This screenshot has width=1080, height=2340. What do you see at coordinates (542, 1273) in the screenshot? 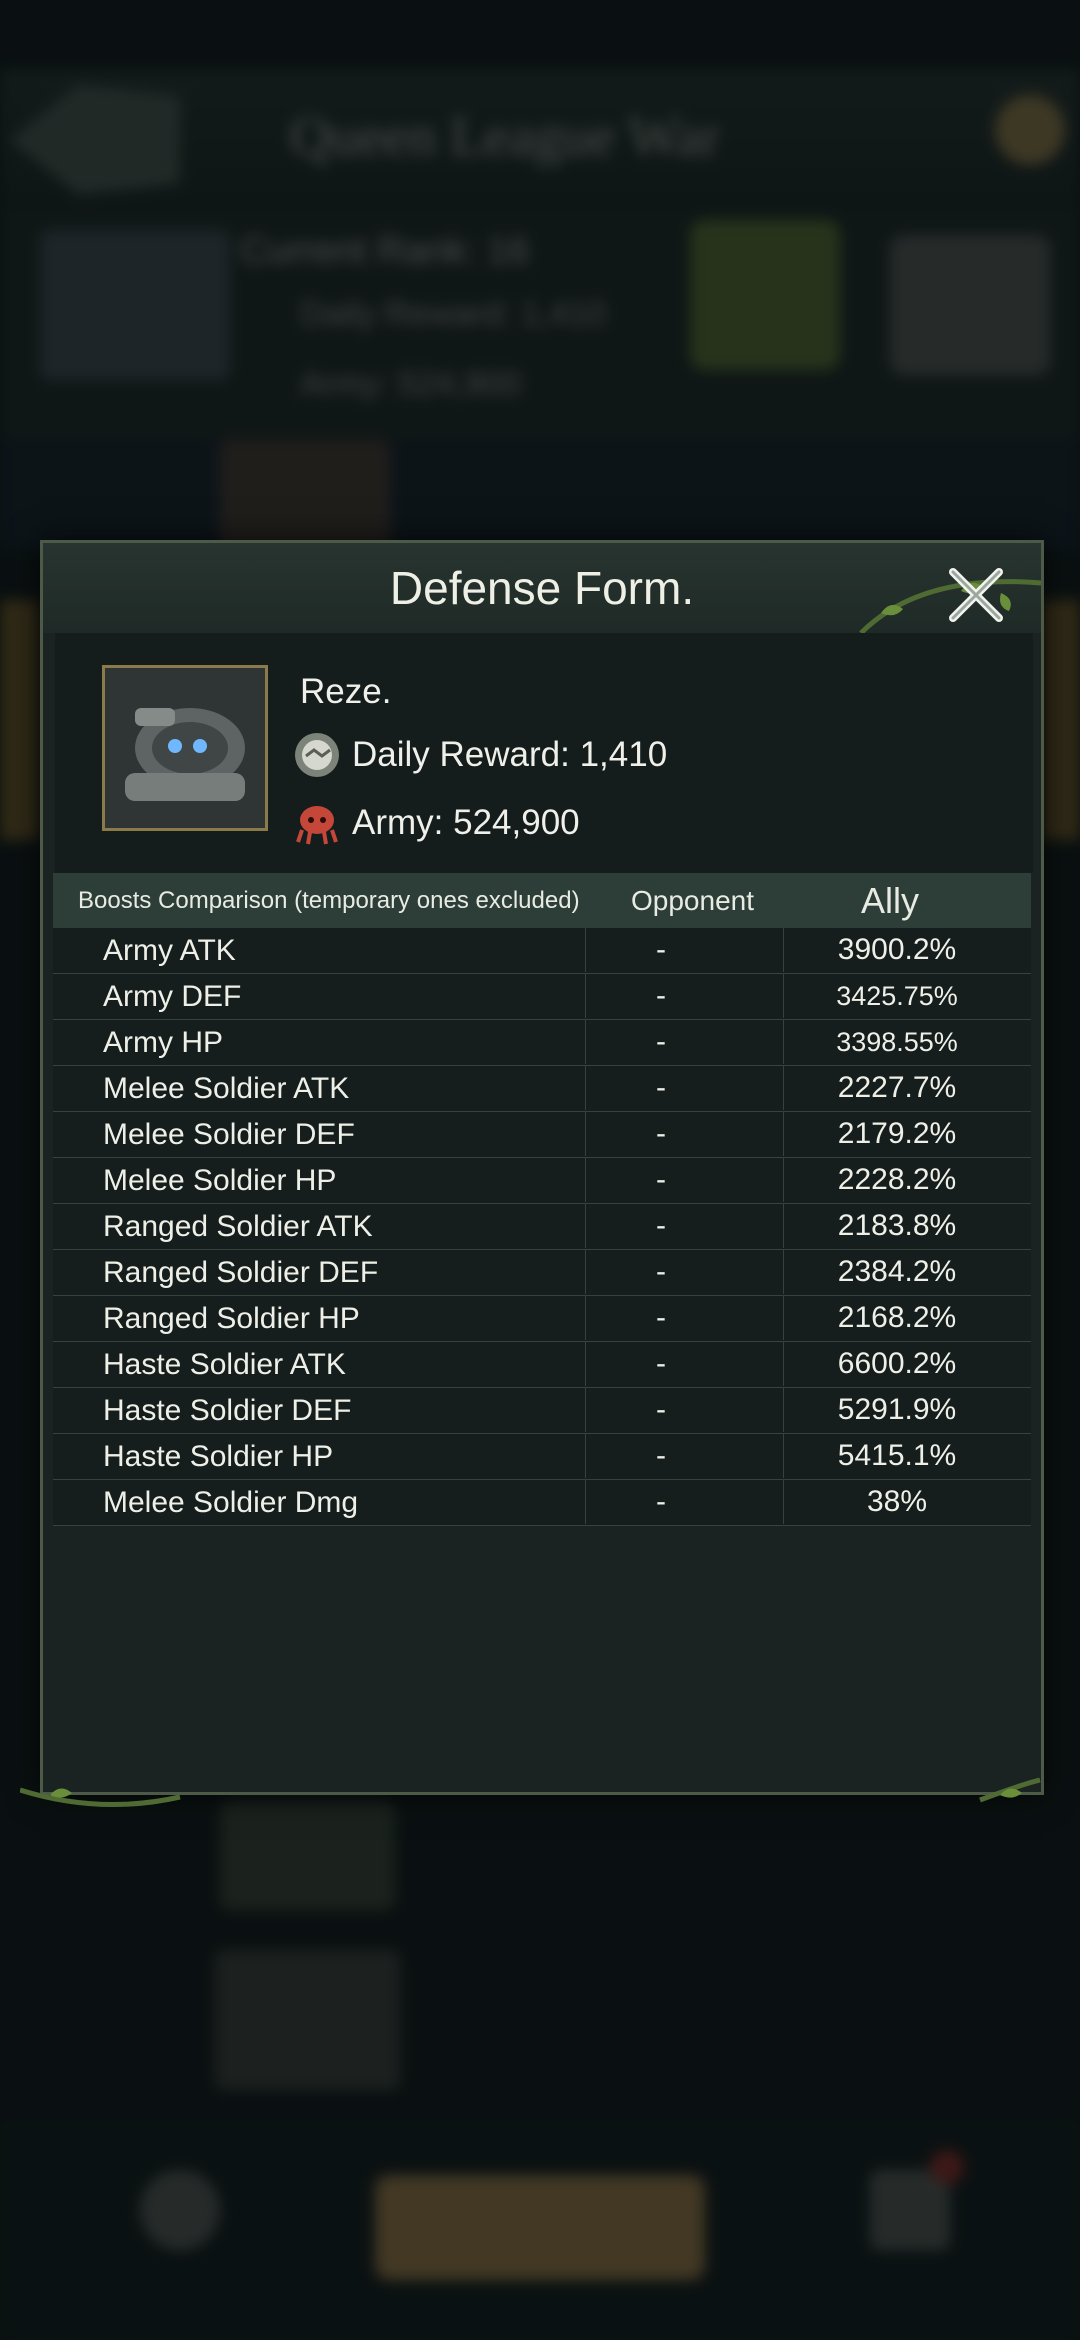
I see `table-row: Ranged Soldier DEF - 2384.2%` at bounding box center [542, 1273].